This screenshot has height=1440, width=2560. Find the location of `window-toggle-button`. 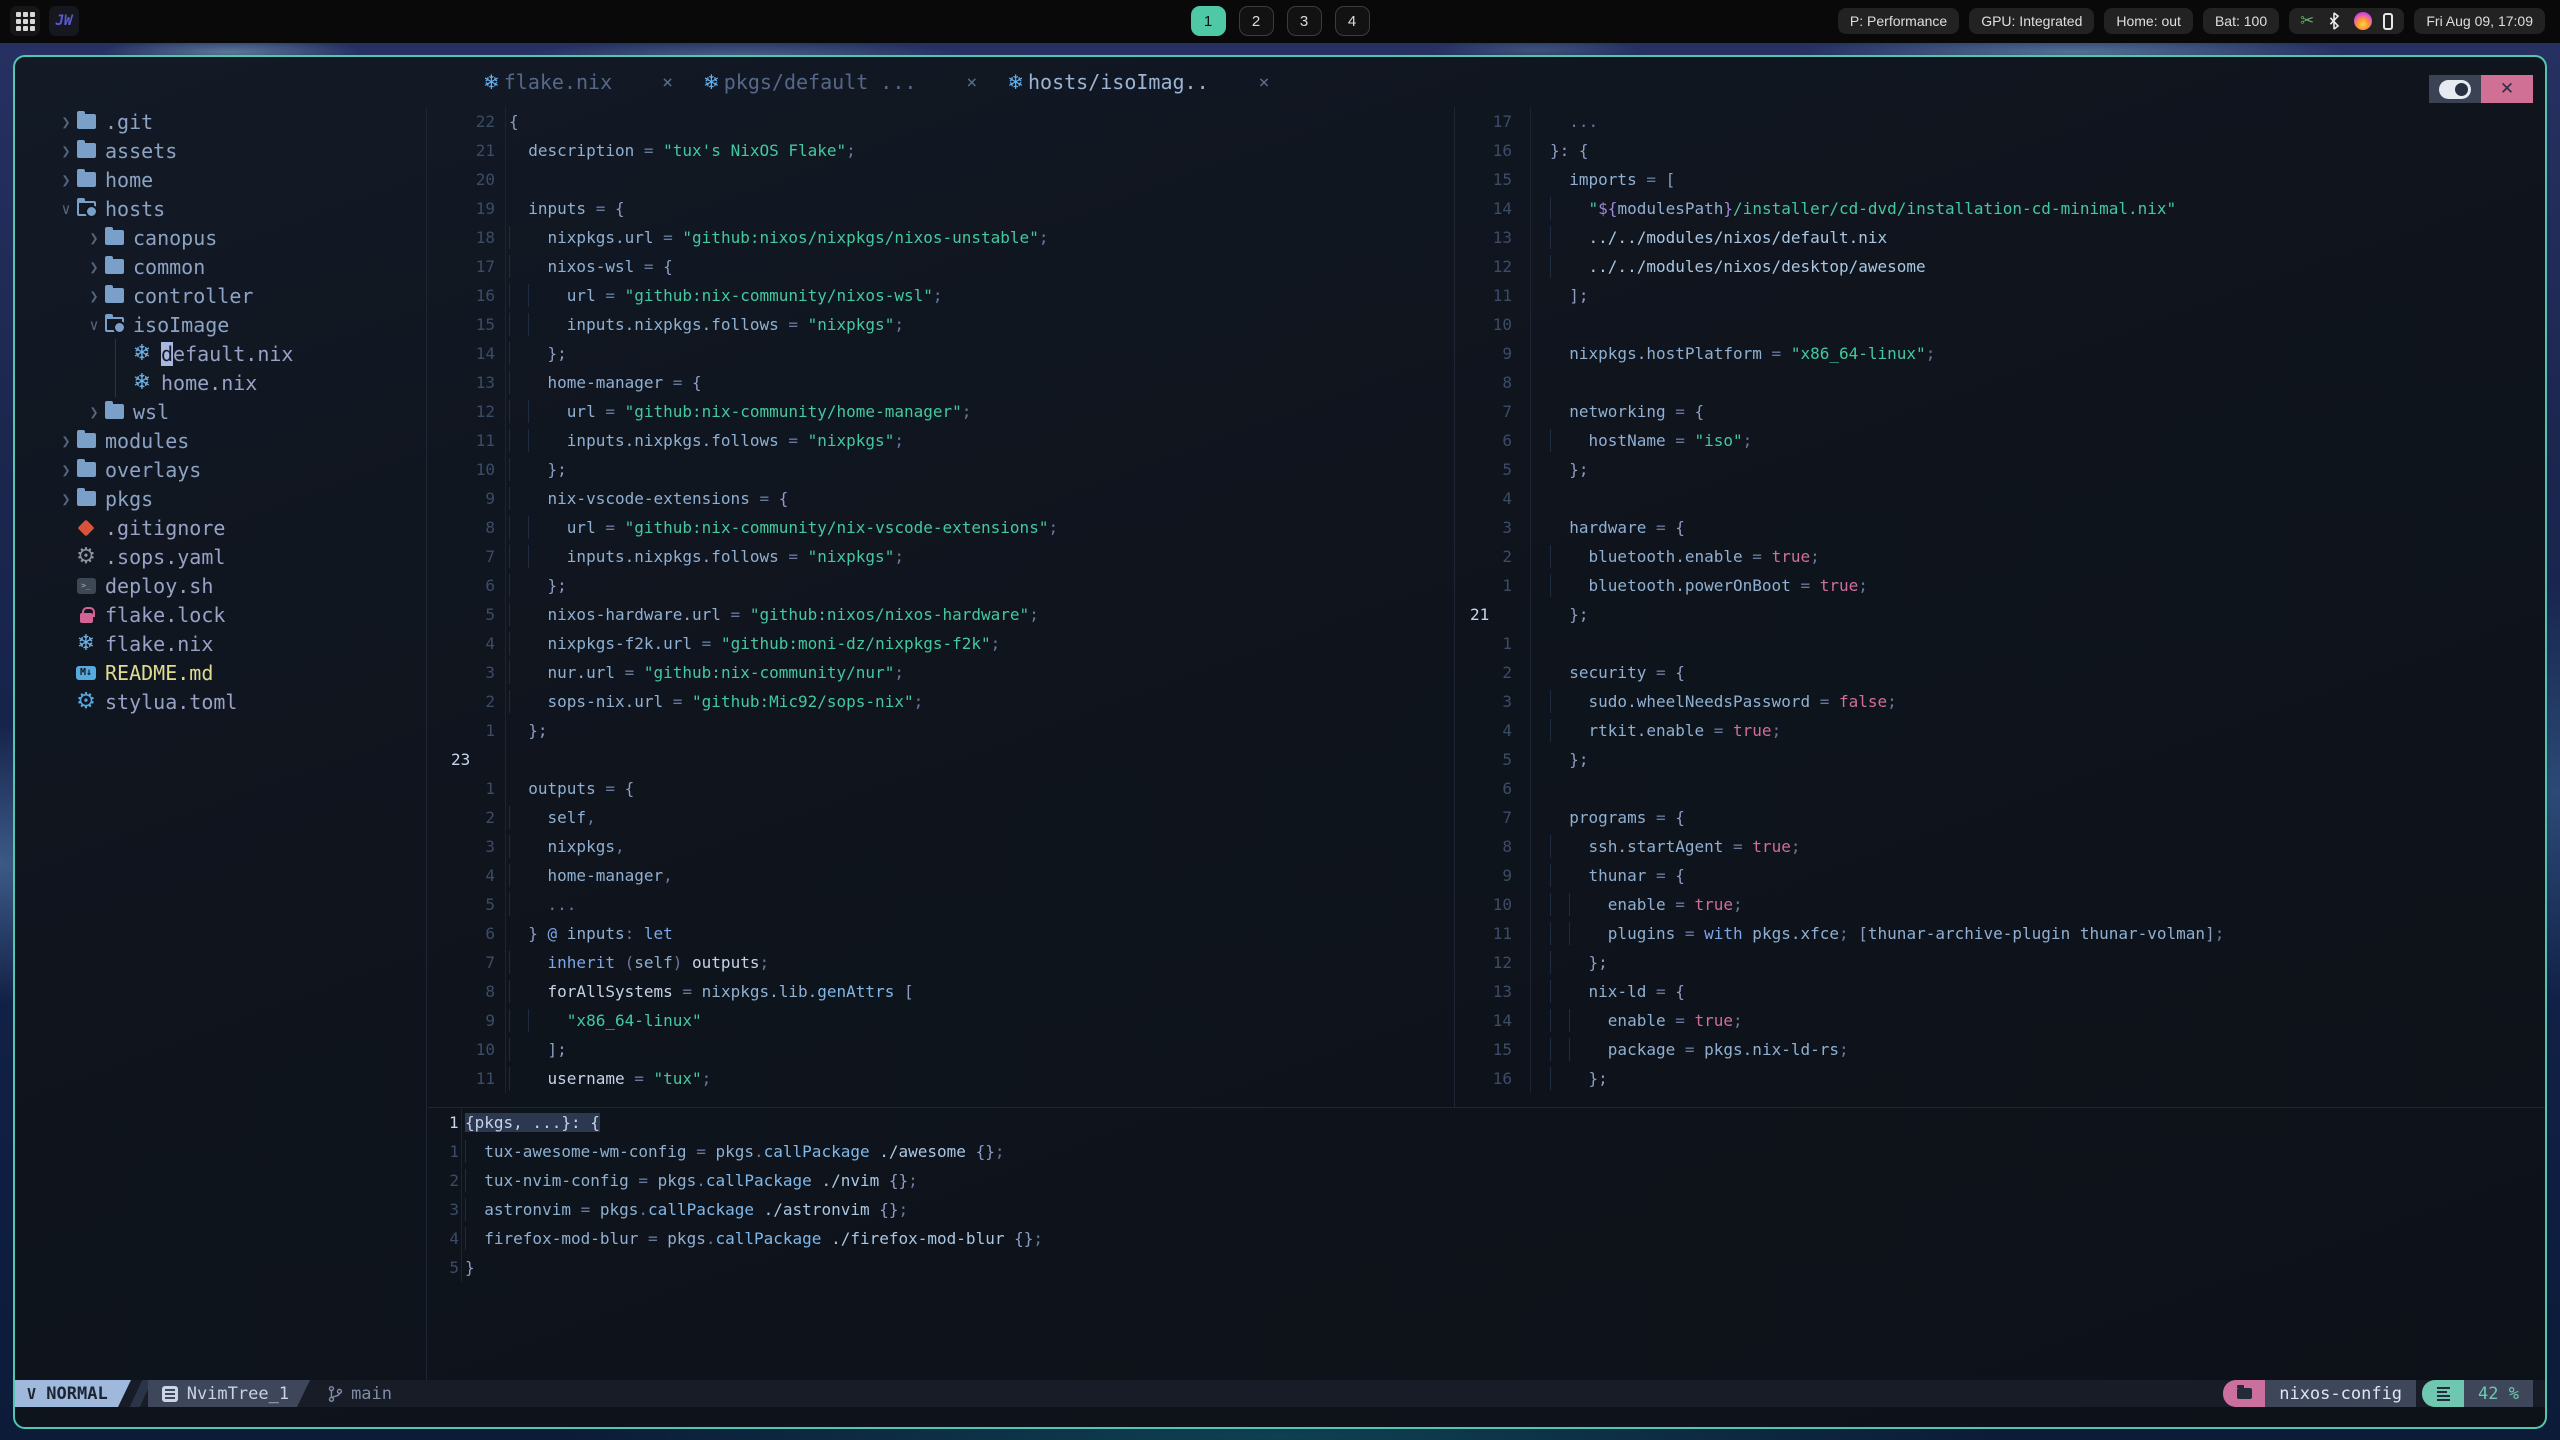

window-toggle-button is located at coordinates (2455, 89).